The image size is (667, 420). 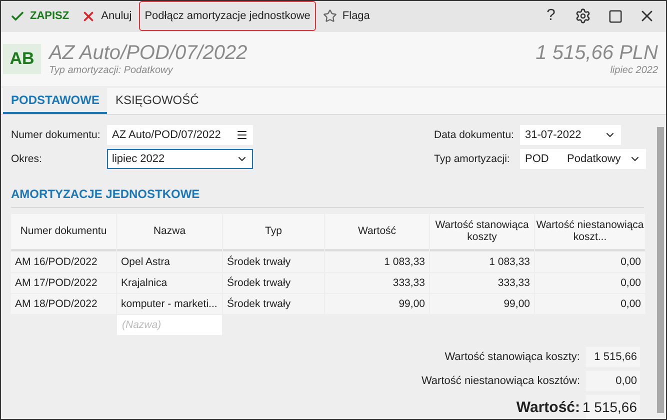 What do you see at coordinates (180, 135) in the screenshot?
I see `document-number-field: AZ Auto/POD/07/2022` at bounding box center [180, 135].